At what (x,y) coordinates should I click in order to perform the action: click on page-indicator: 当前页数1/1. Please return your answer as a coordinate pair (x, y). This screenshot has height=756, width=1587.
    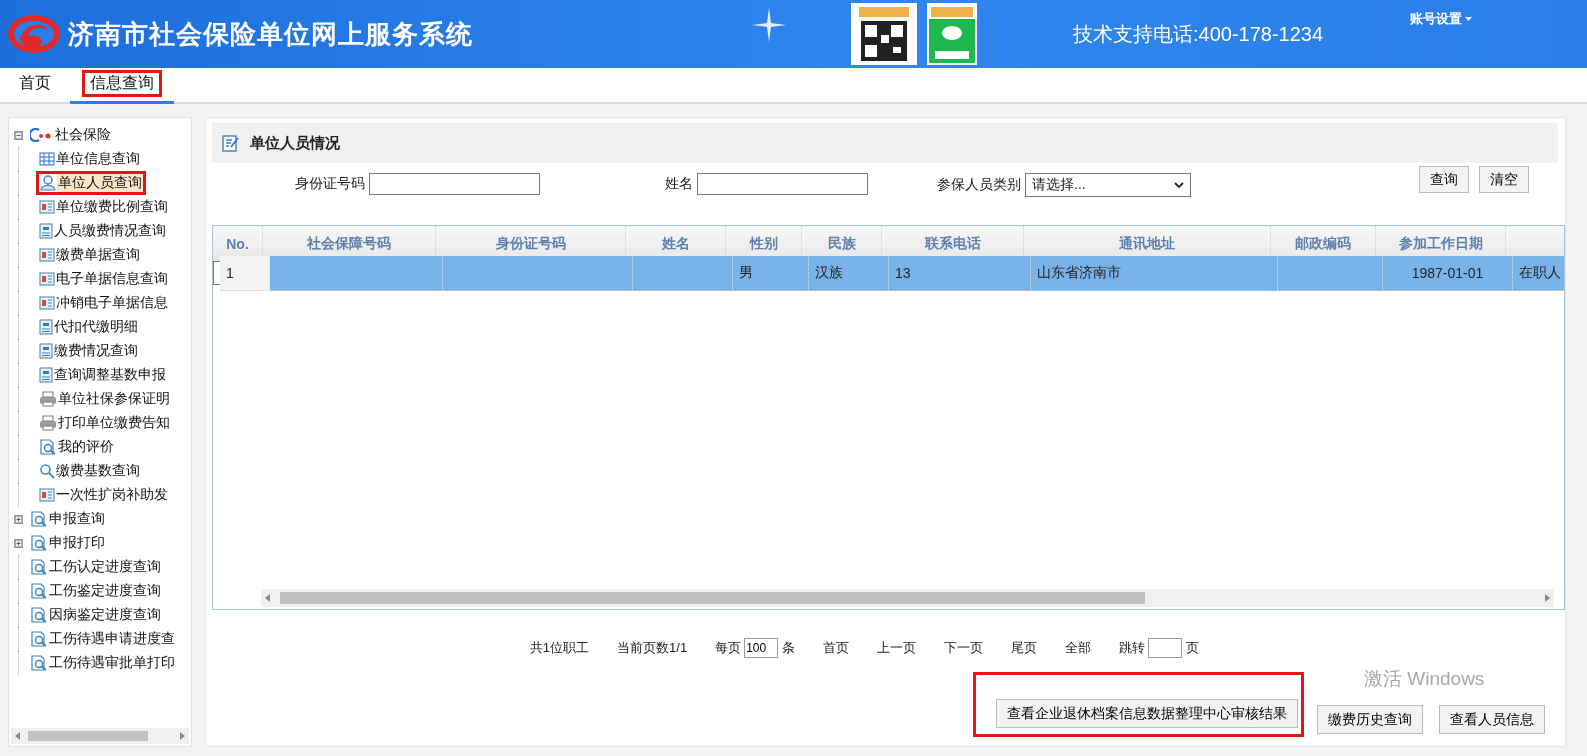
    Looking at the image, I should click on (652, 648).